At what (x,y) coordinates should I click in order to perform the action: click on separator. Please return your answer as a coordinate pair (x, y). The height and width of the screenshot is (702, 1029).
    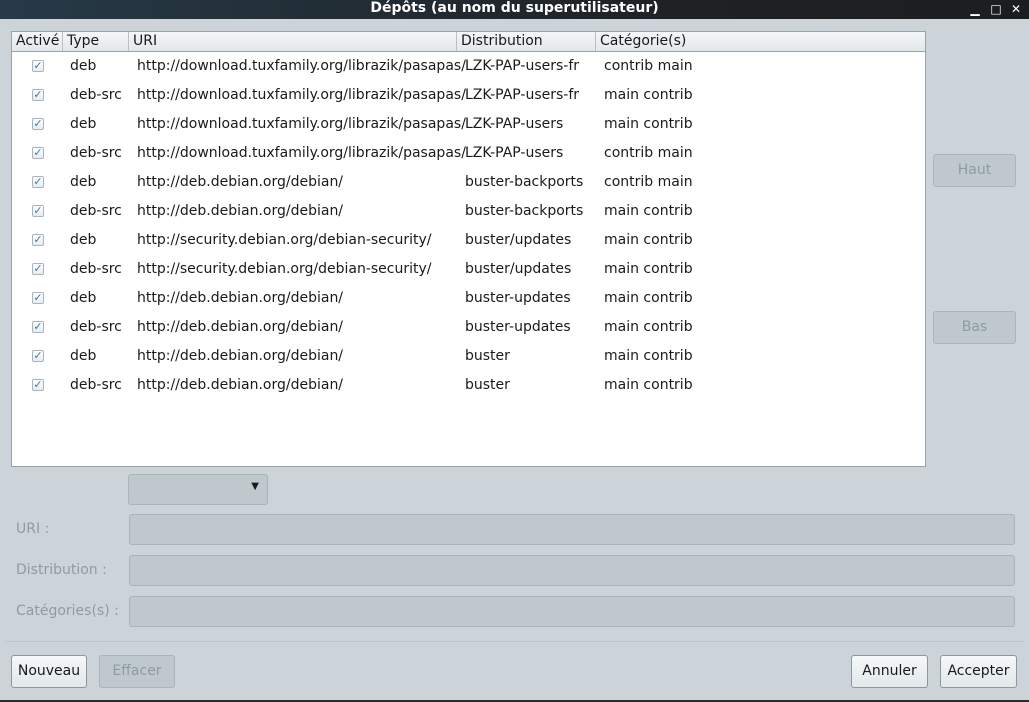
    Looking at the image, I should click on (514, 641).